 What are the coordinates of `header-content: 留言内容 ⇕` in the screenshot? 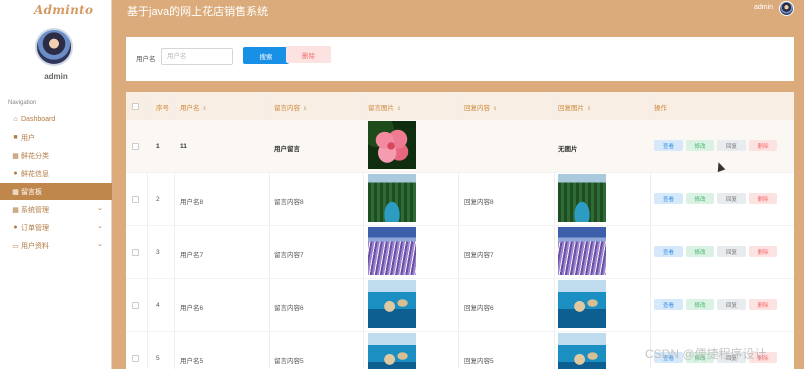 It's located at (290, 107).